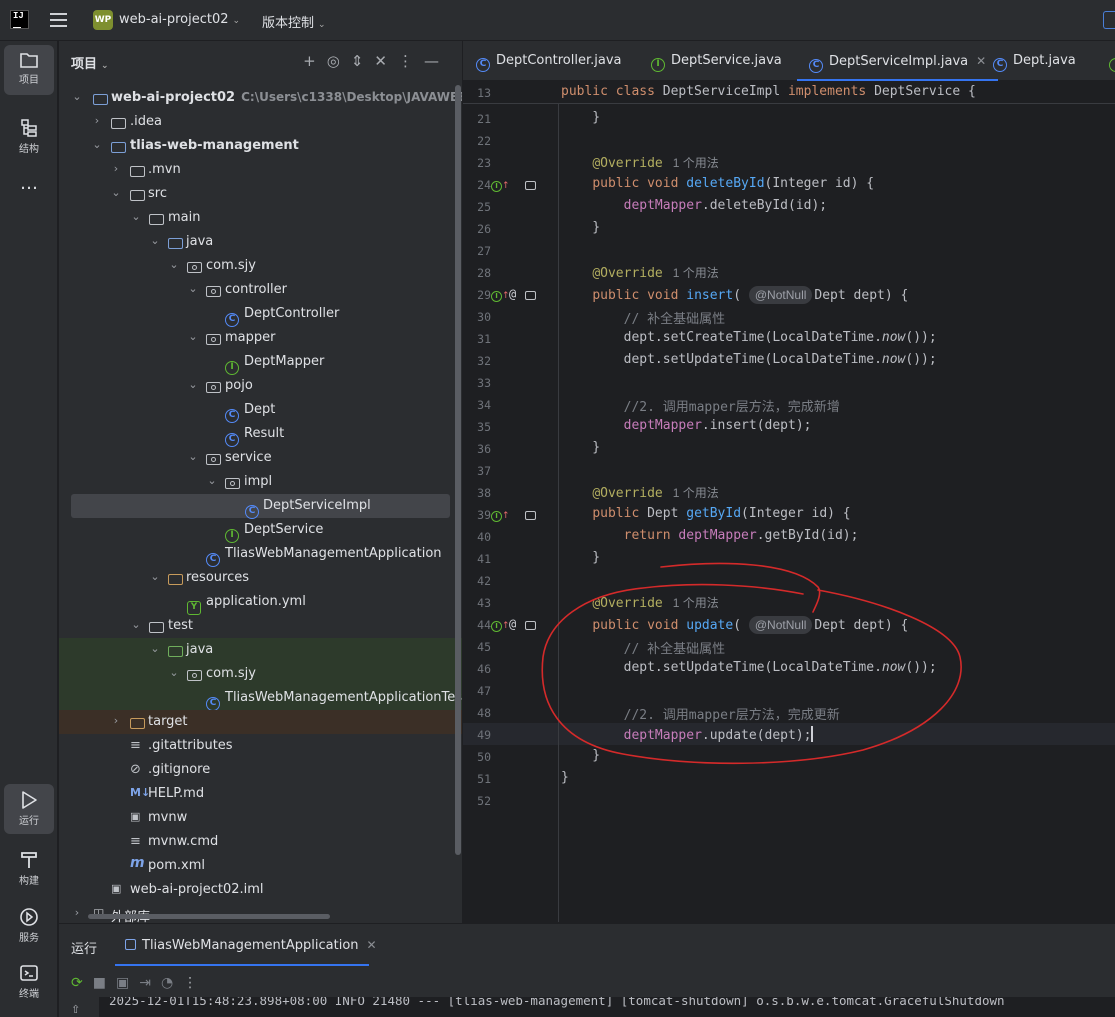  What do you see at coordinates (260, 482) in the screenshot?
I see `tree-row: ⌄ impl` at bounding box center [260, 482].